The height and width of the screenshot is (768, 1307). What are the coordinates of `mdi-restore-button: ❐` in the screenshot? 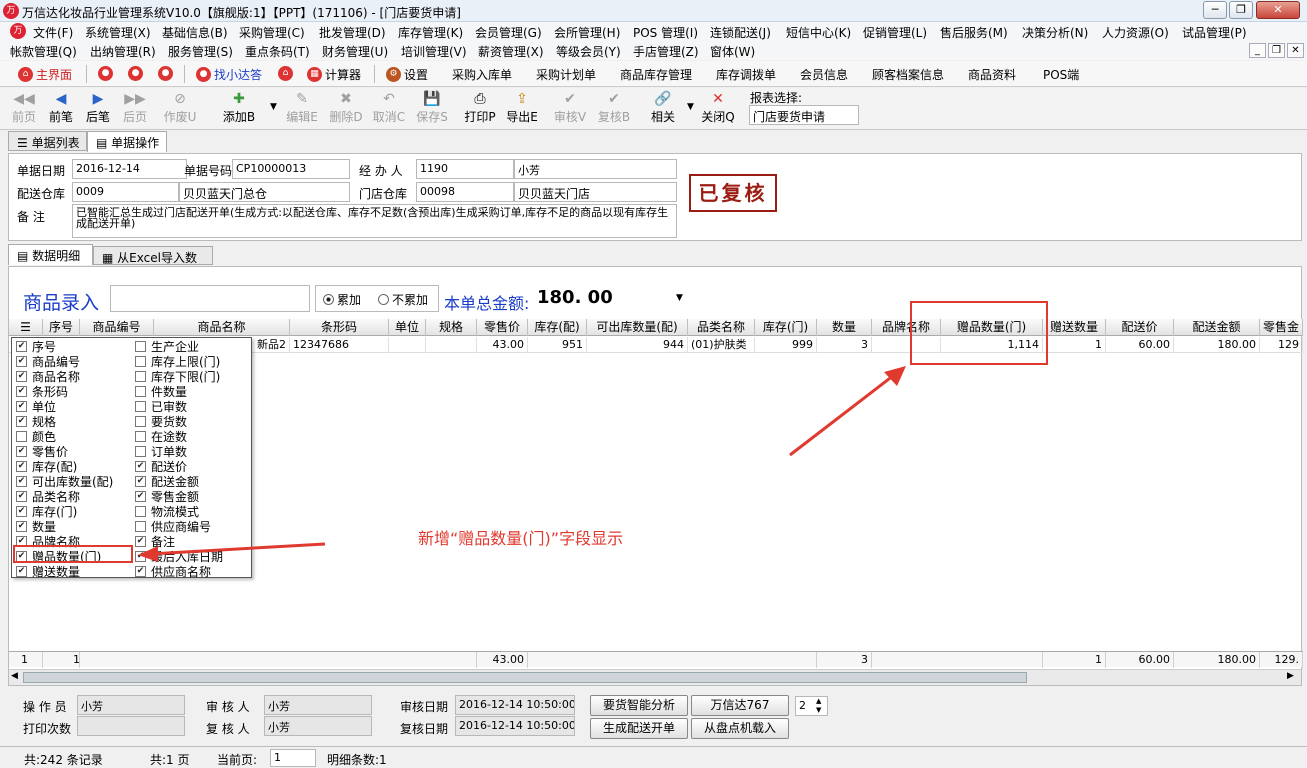 It's located at (1276, 50).